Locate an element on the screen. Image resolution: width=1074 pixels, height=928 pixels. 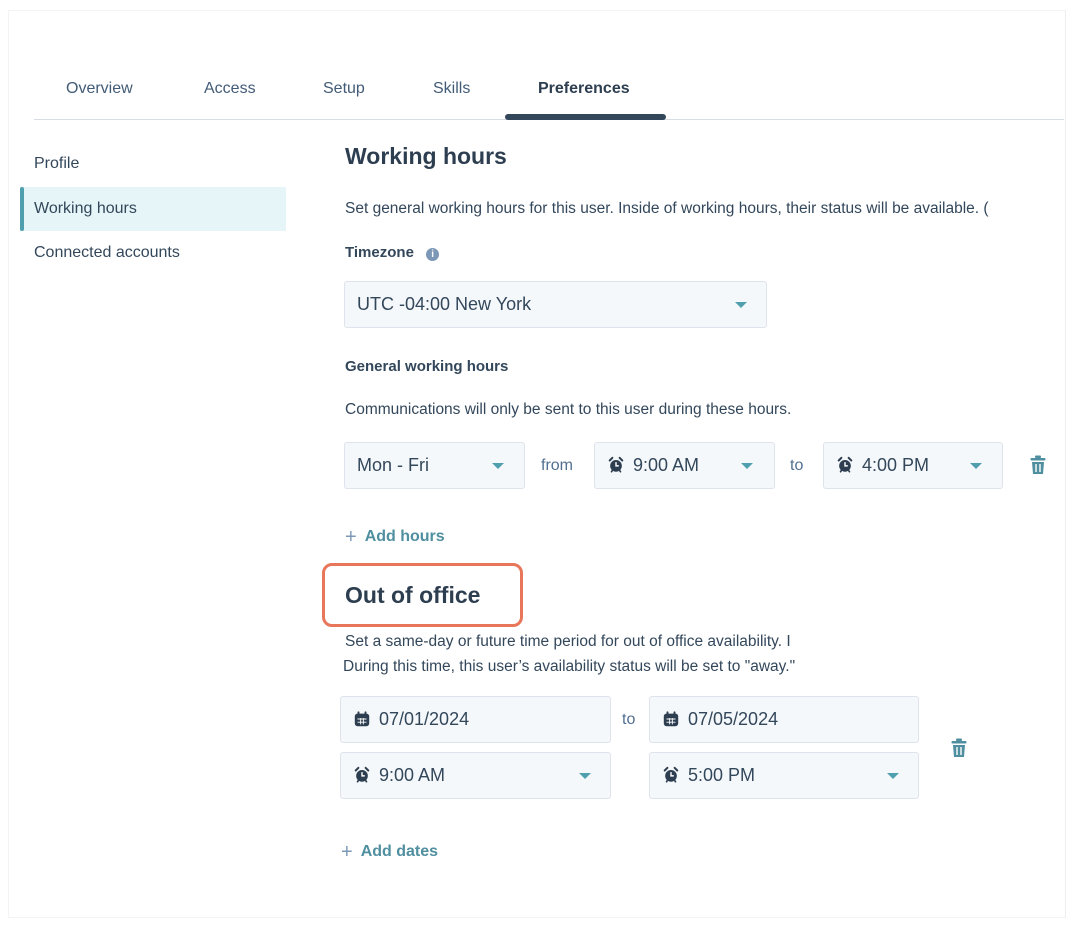
tab-preferences: Preferences is located at coordinates (584, 89).